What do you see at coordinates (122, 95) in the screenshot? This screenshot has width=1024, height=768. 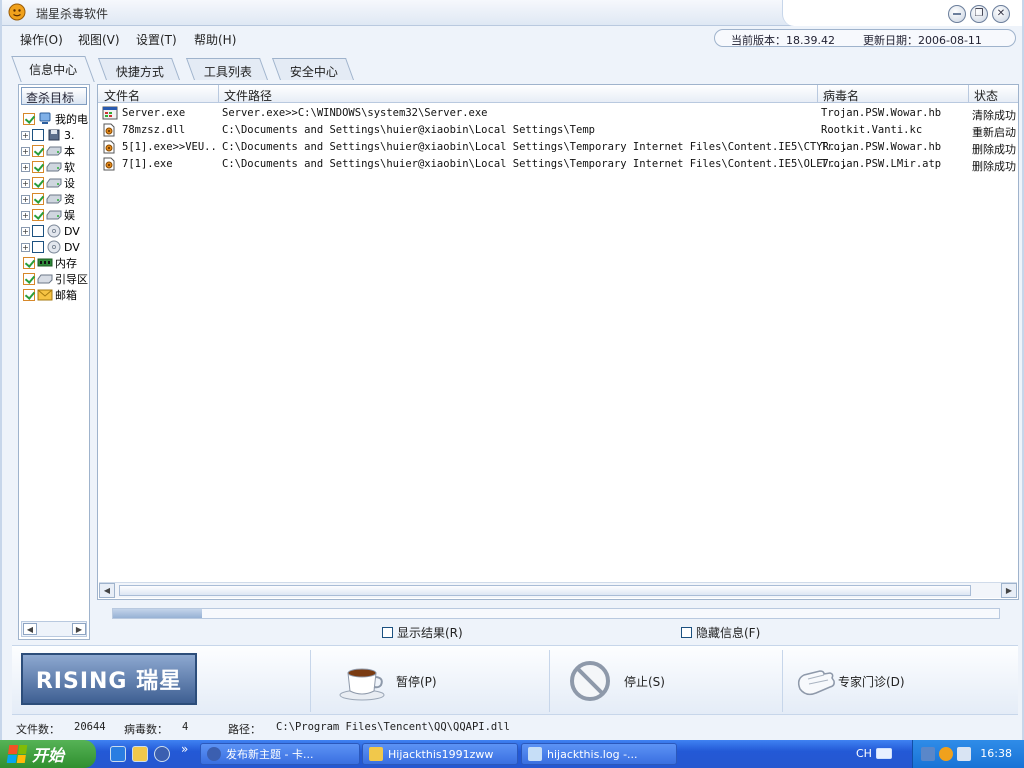 I see `column-filename: 文件名` at bounding box center [122, 95].